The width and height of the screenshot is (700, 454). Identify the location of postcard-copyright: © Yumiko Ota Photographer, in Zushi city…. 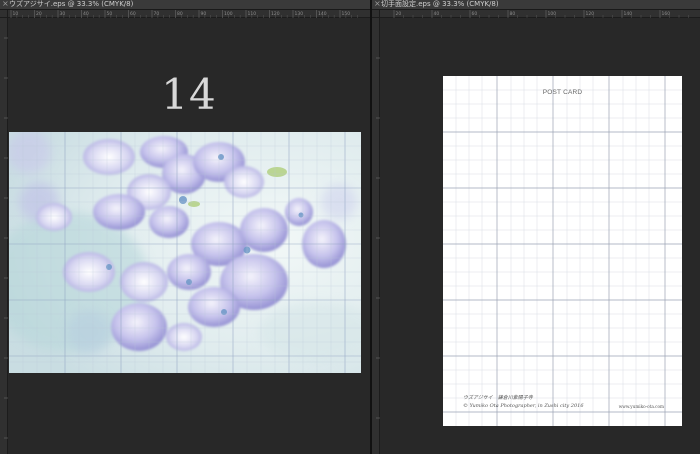
(523, 406).